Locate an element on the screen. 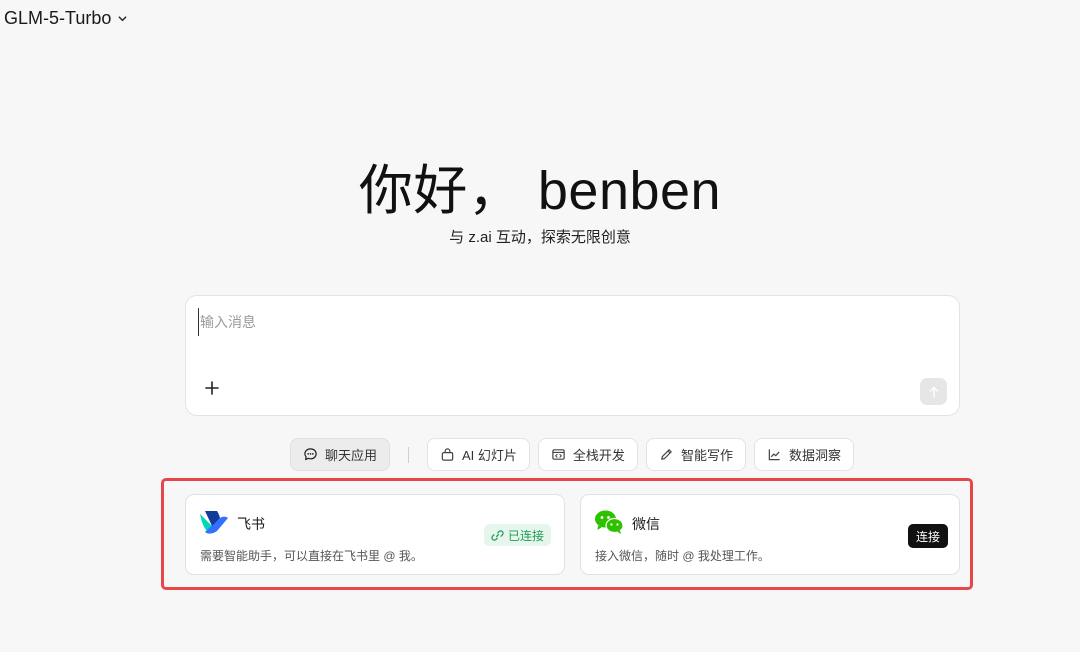 Image resolution: width=1080 pixels, height=652 pixels. chip-chat-app: 聊天应用 is located at coordinates (340, 454).